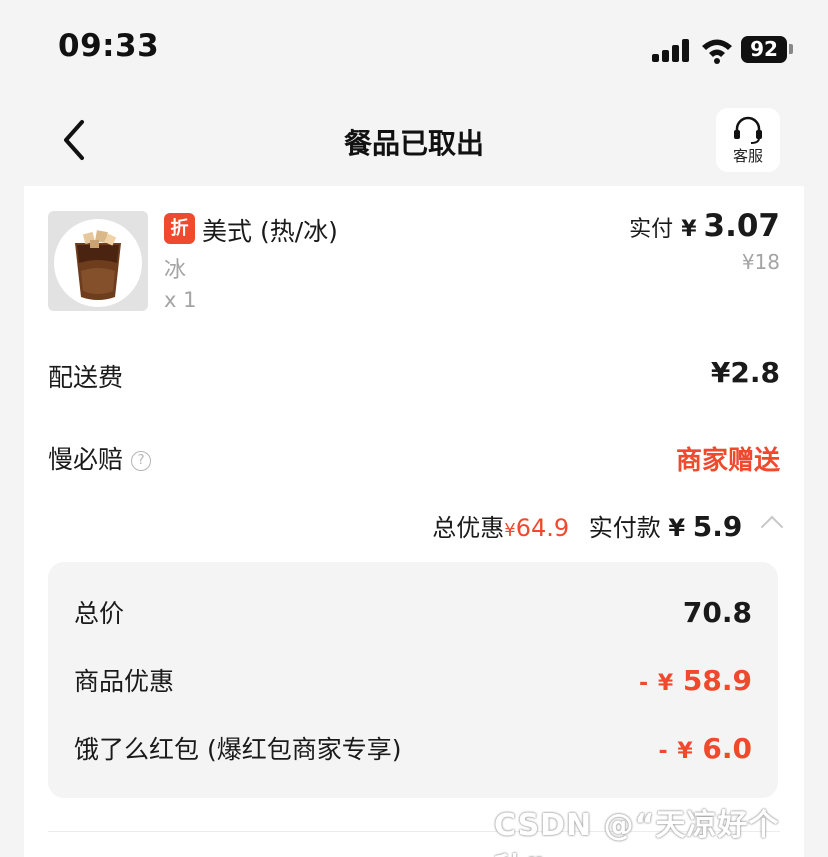 This screenshot has height=857, width=828. What do you see at coordinates (414, 45) in the screenshot?
I see `status-bar: 09:33 92` at bounding box center [414, 45].